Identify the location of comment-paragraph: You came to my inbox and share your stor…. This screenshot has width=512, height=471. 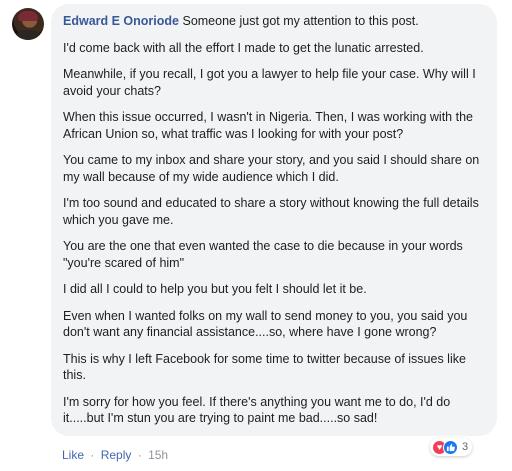
(271, 168).